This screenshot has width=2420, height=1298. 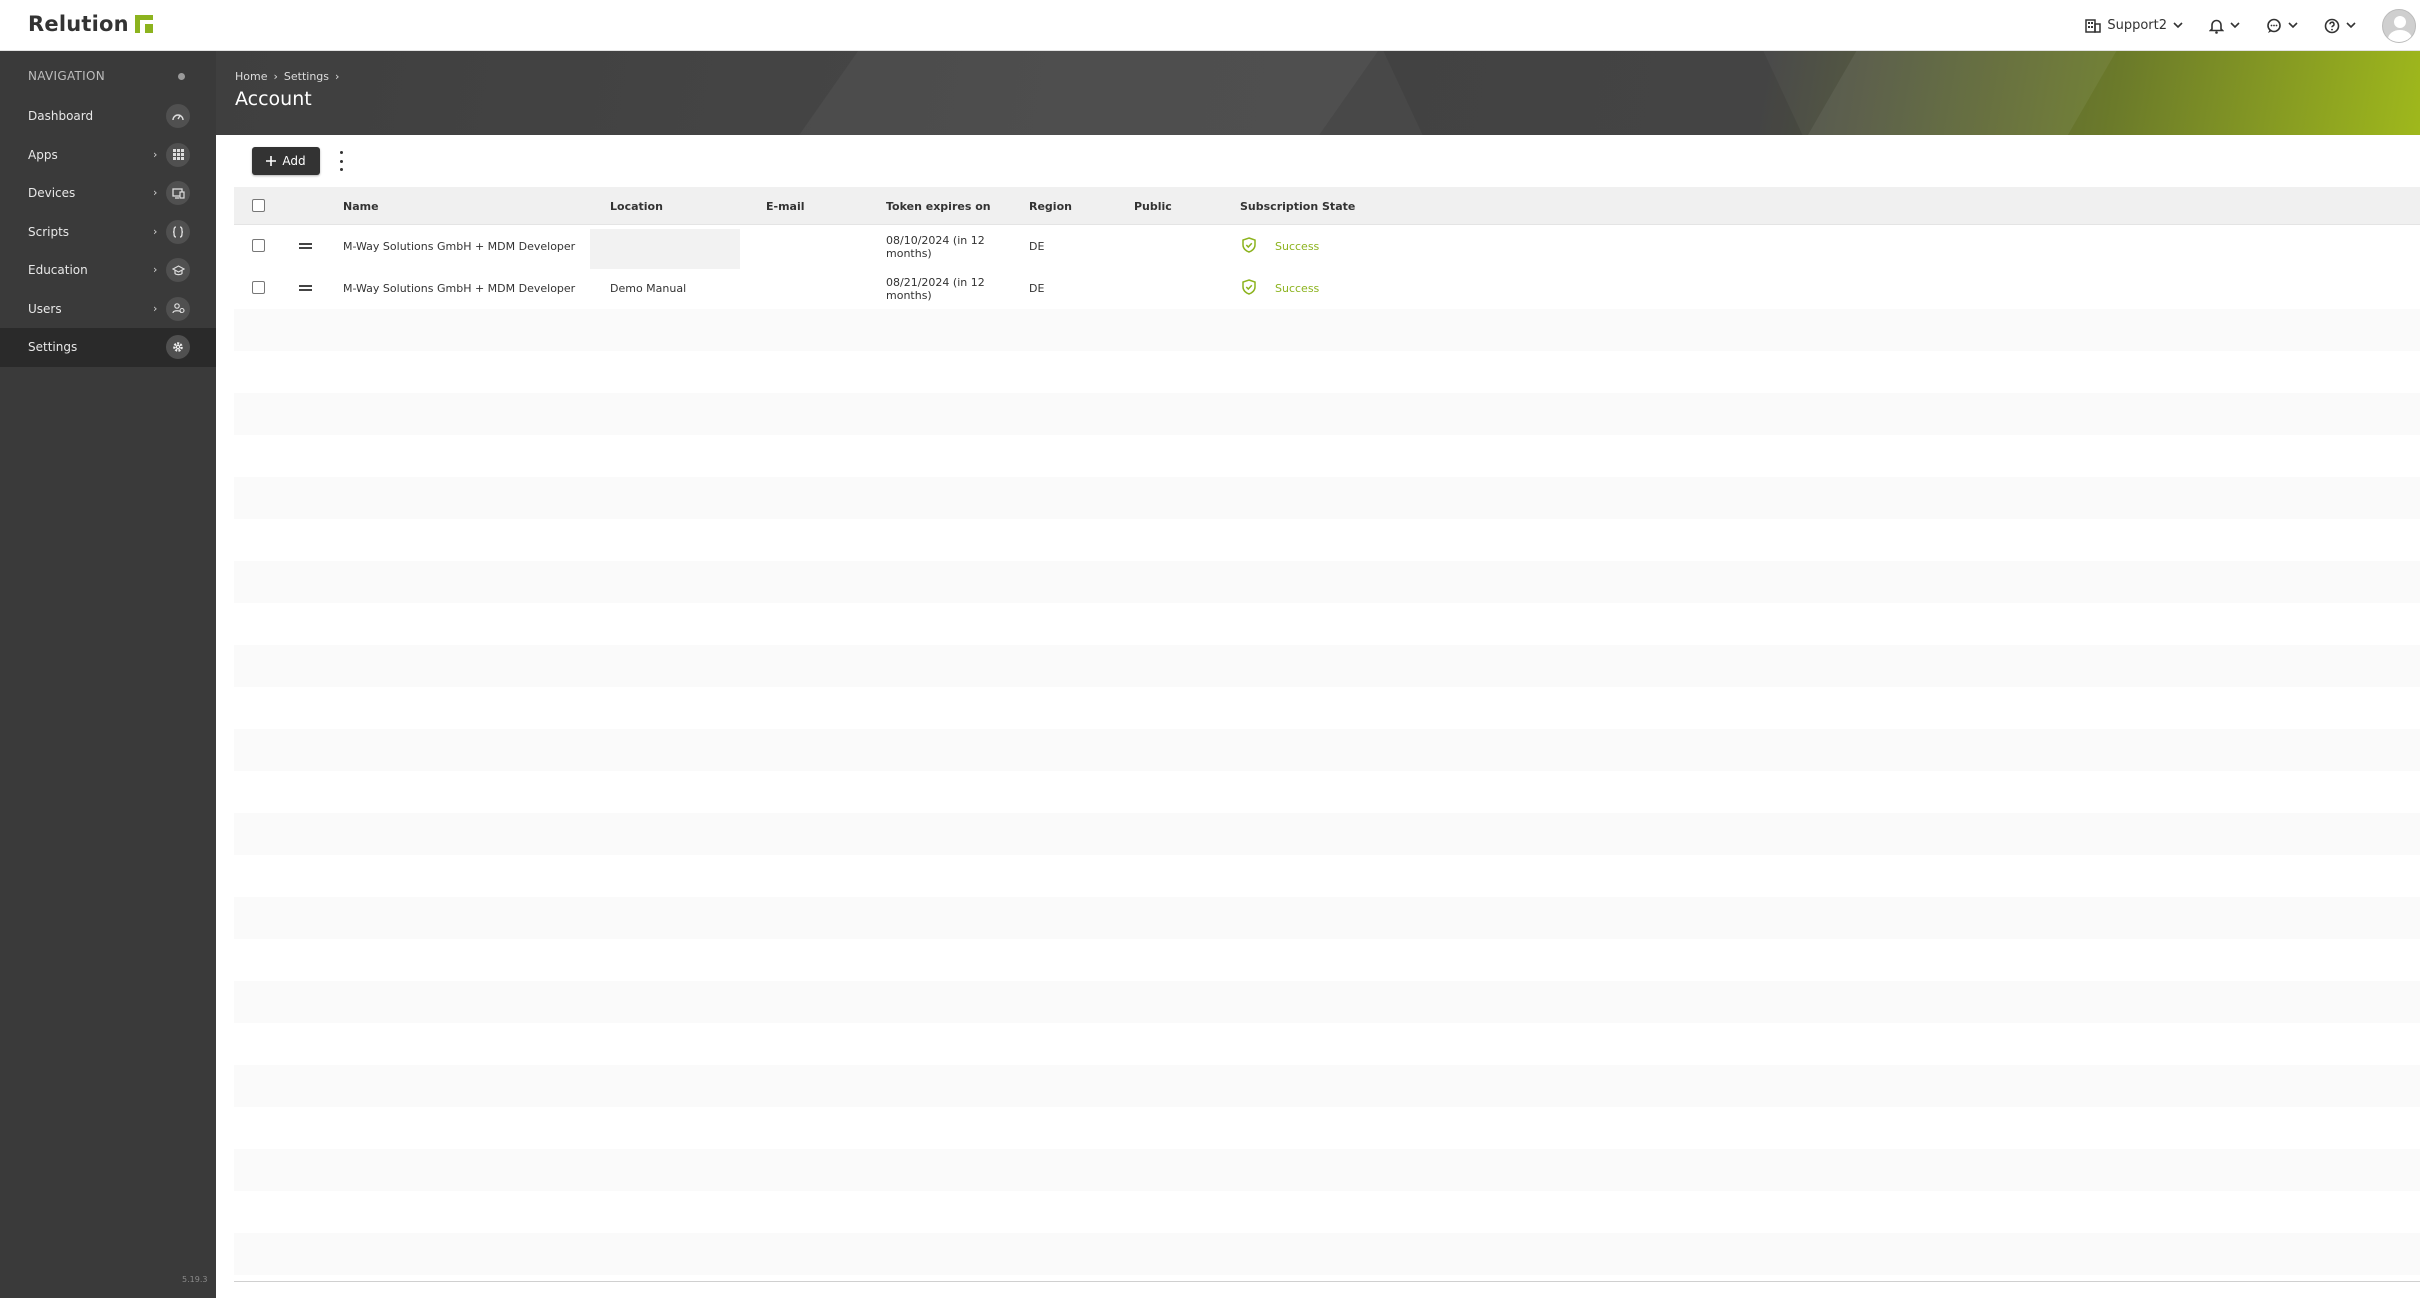 What do you see at coordinates (67, 76) in the screenshot?
I see `navigation-title: NAVIGATION` at bounding box center [67, 76].